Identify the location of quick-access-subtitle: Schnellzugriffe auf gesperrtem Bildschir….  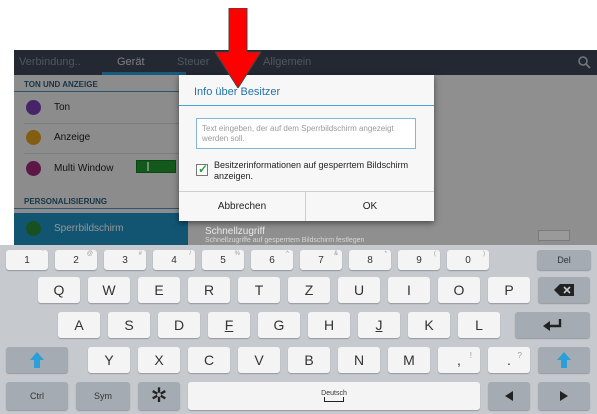
(285, 240).